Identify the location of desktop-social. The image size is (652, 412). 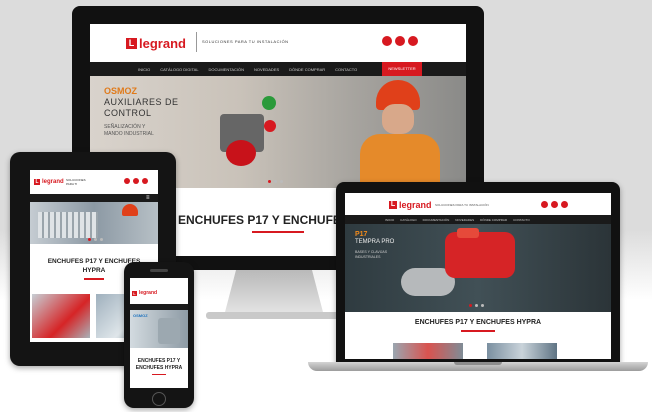
(400, 41).